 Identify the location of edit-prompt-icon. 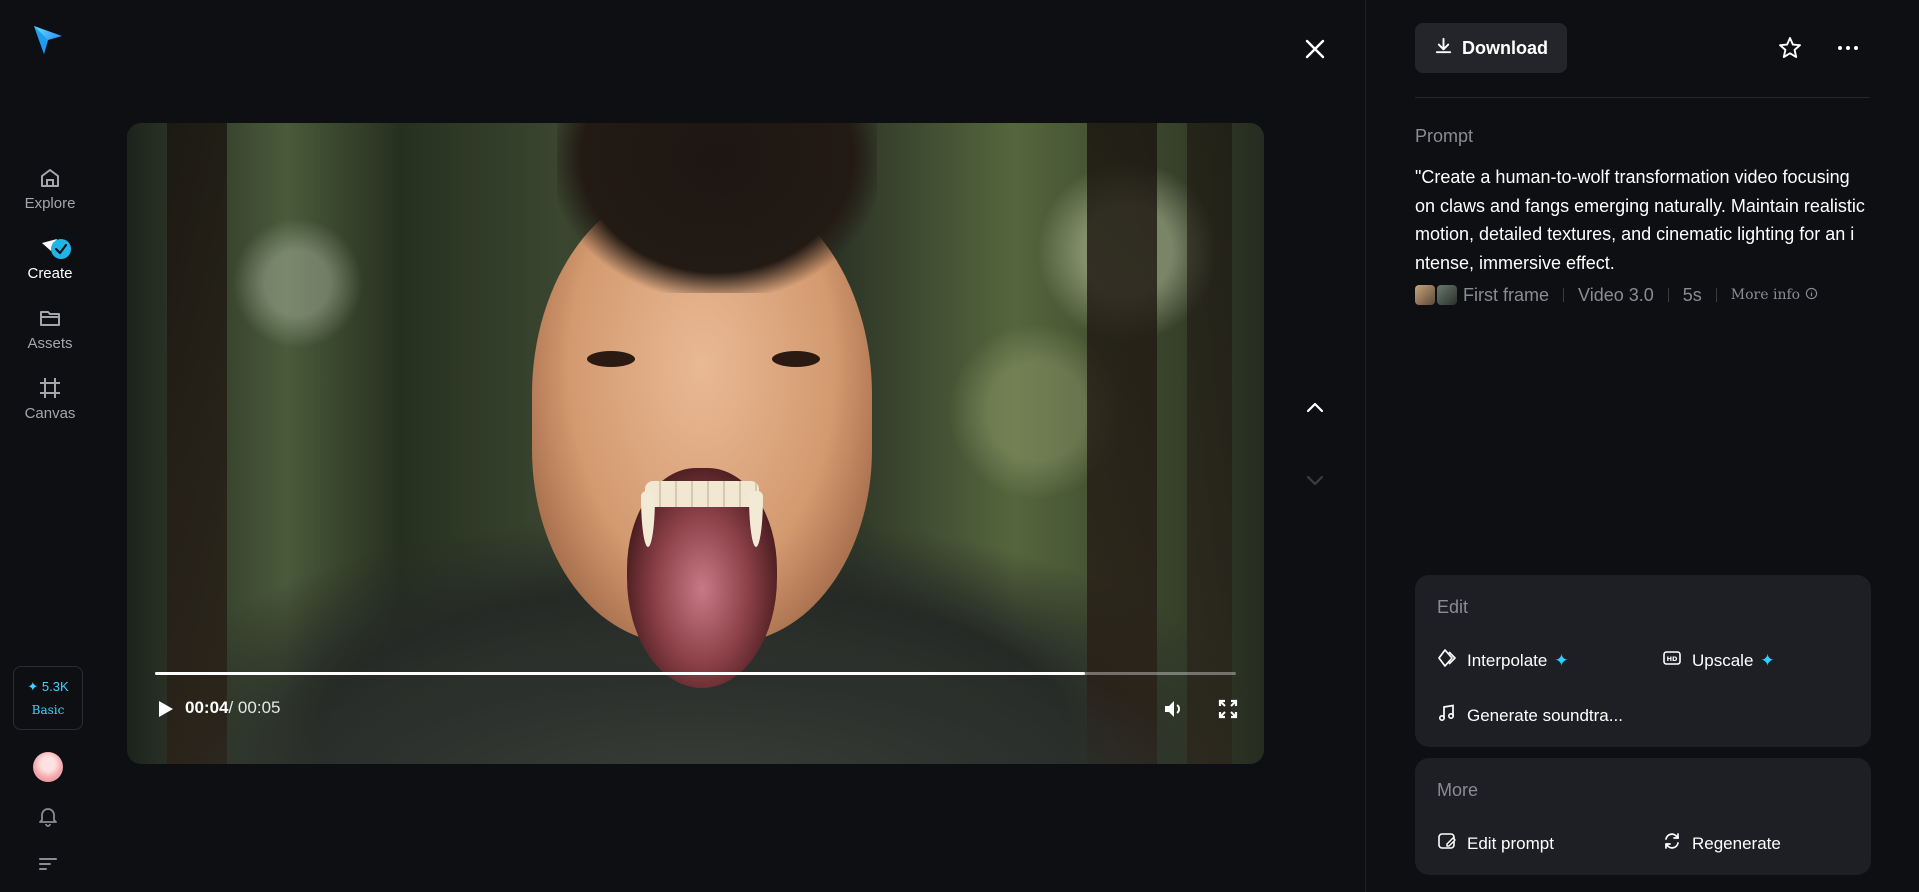
(1447, 843).